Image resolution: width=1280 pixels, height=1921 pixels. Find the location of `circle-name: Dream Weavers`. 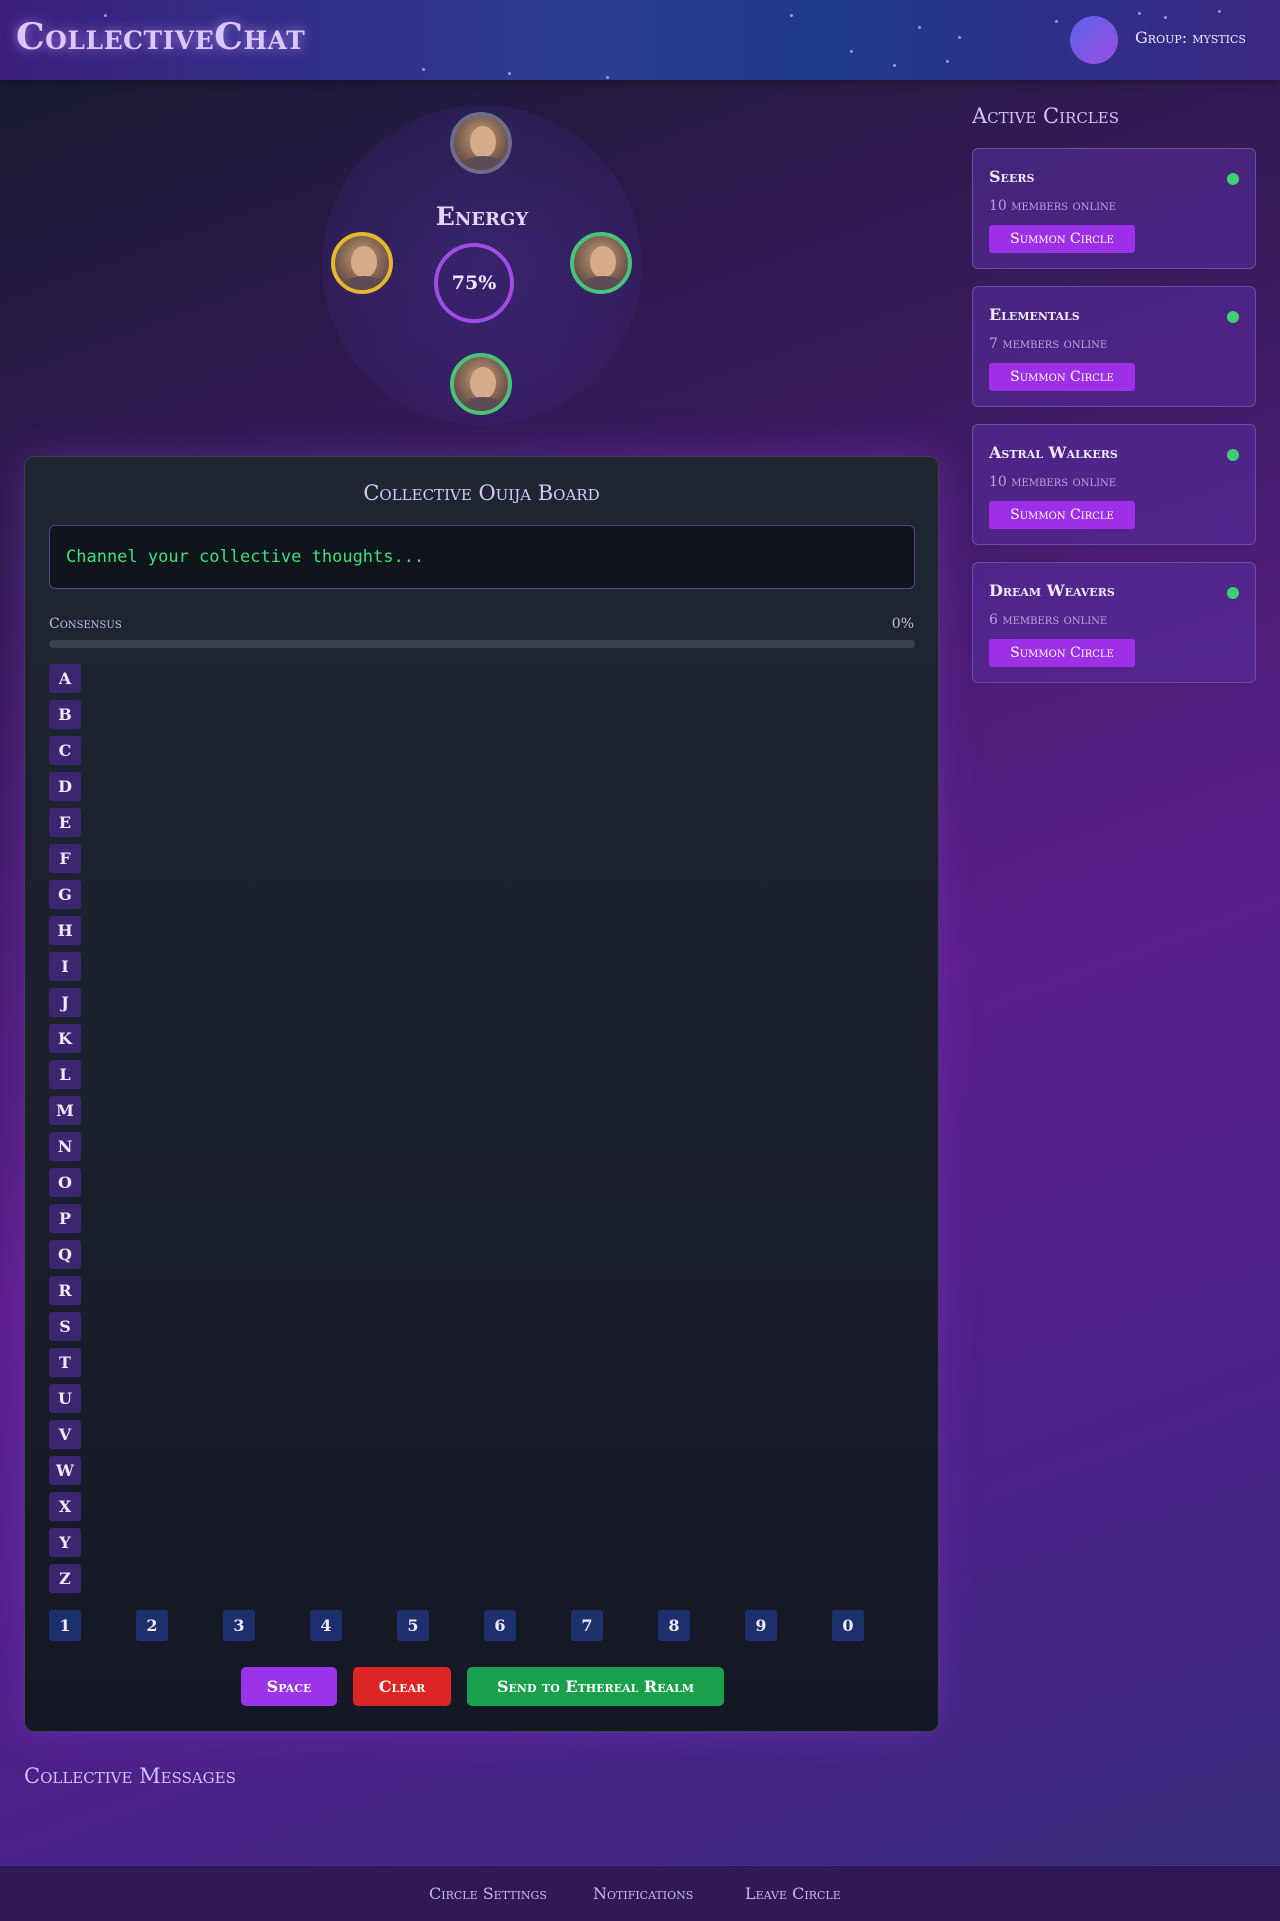

circle-name: Dream Weavers is located at coordinates (1052, 590).